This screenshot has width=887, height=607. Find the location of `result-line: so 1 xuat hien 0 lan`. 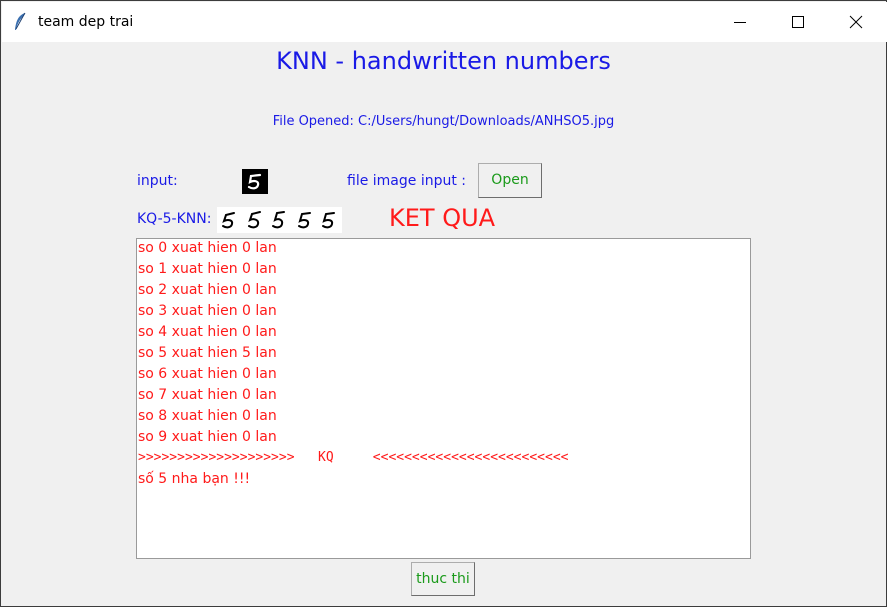

result-line: so 1 xuat hien 0 lan is located at coordinates (207, 269).